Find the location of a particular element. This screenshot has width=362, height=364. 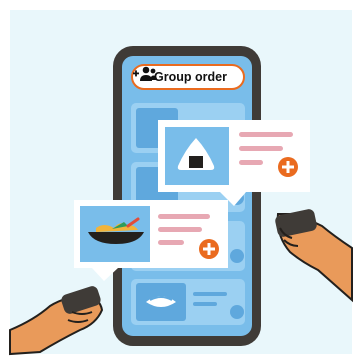

group-order-button: Group order is located at coordinates (188, 77).